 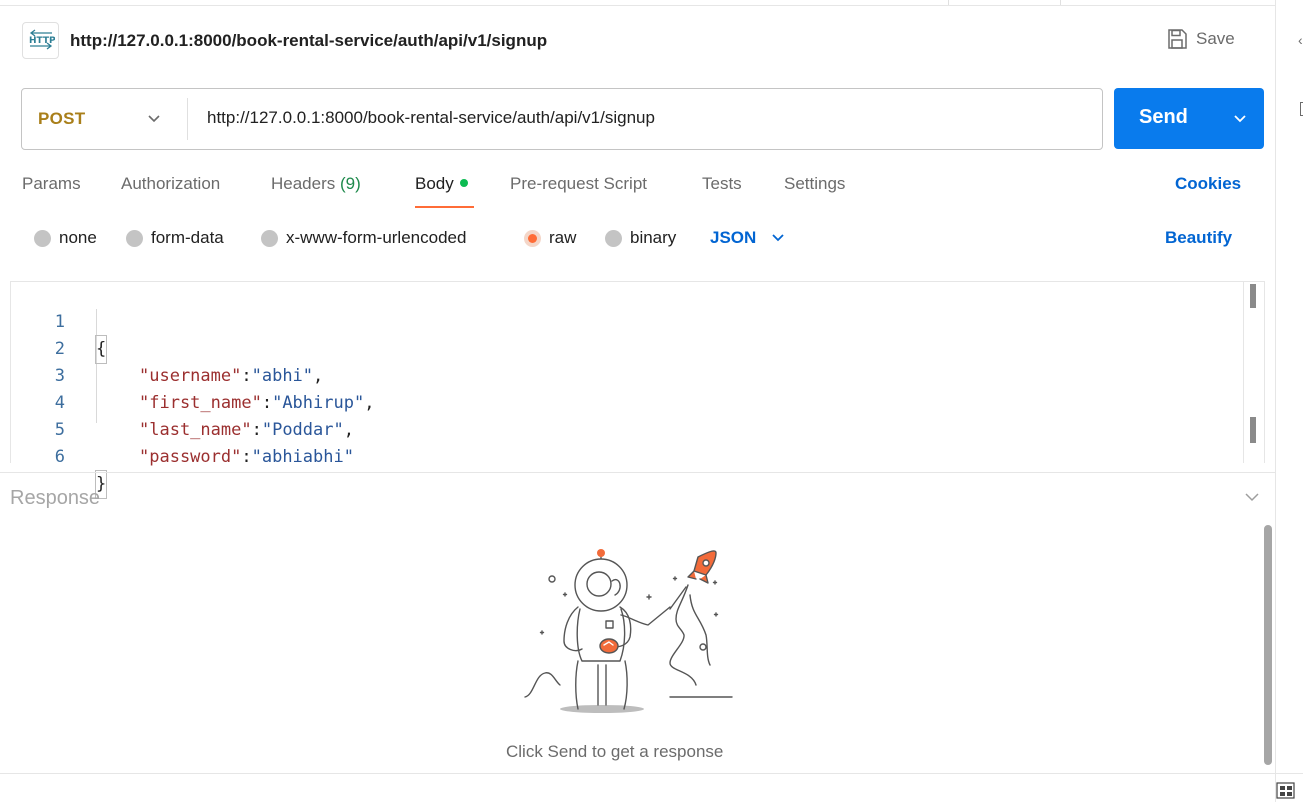 What do you see at coordinates (1300, 40) in the screenshot?
I see `collapse-arrow-icon: ‹` at bounding box center [1300, 40].